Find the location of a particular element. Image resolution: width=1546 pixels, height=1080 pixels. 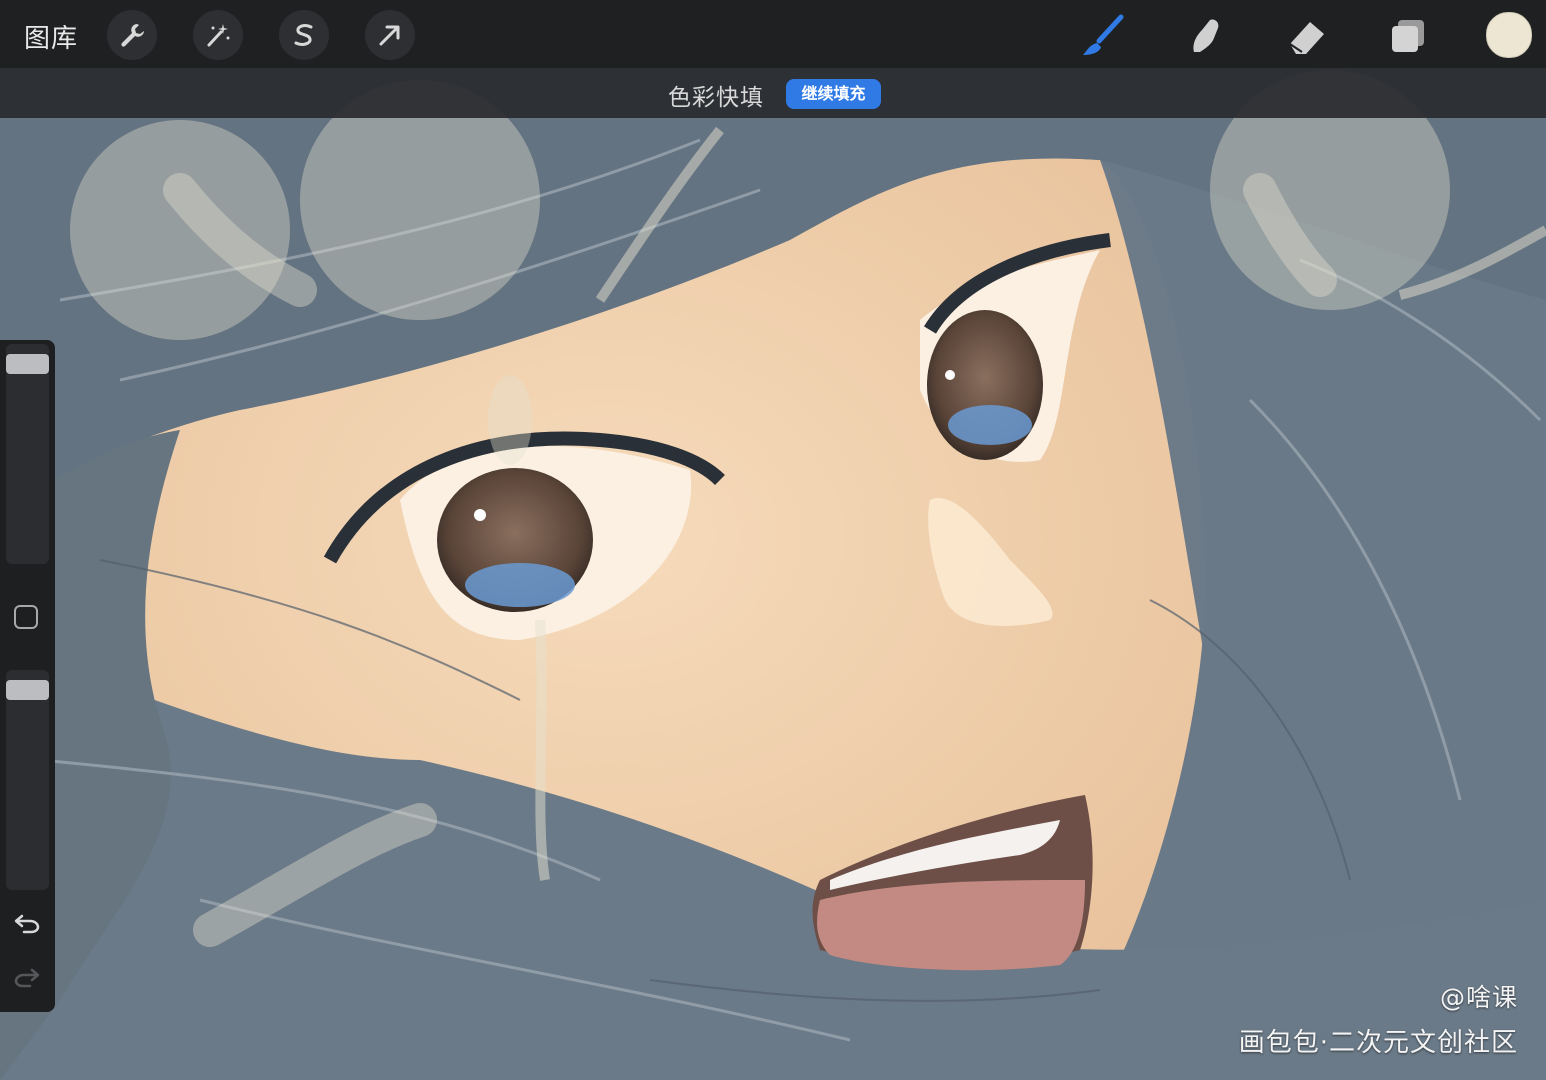

selection-icon is located at coordinates (303, 35).